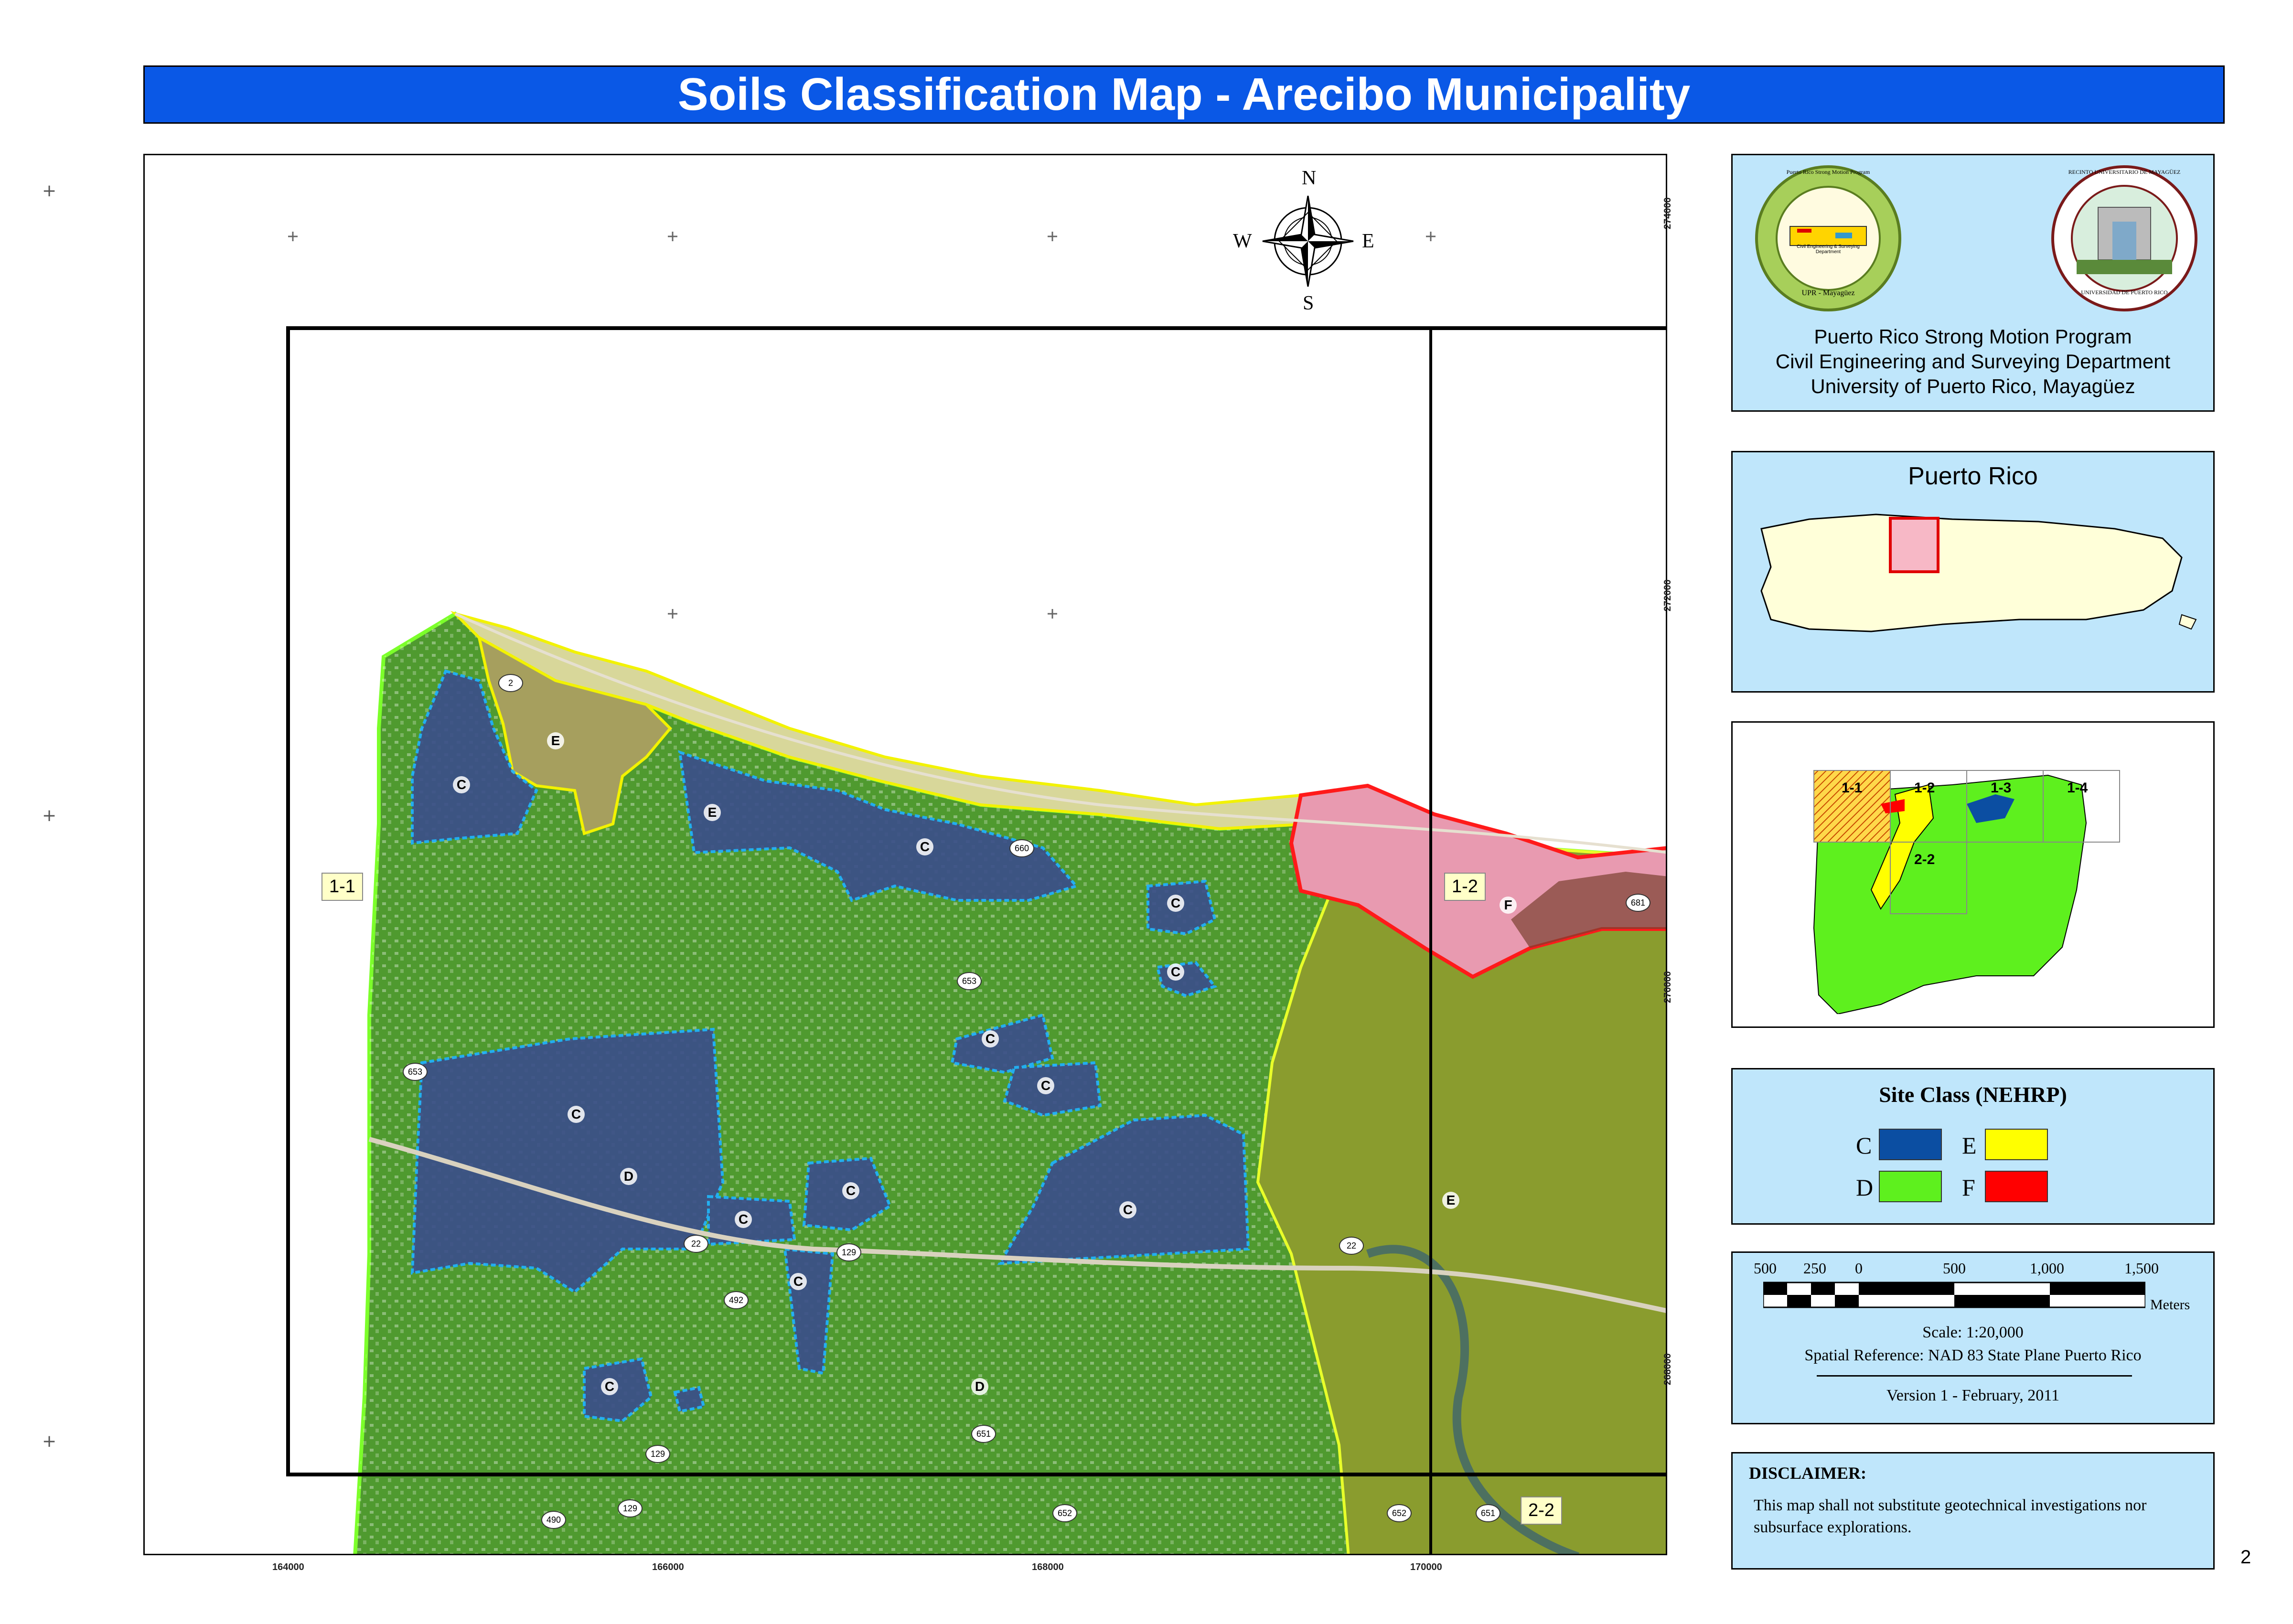 This screenshot has width=2293, height=1624. Describe the element at coordinates (1973, 1333) in the screenshot. I see `scale-ratio: Scale: 1:20,000` at that location.